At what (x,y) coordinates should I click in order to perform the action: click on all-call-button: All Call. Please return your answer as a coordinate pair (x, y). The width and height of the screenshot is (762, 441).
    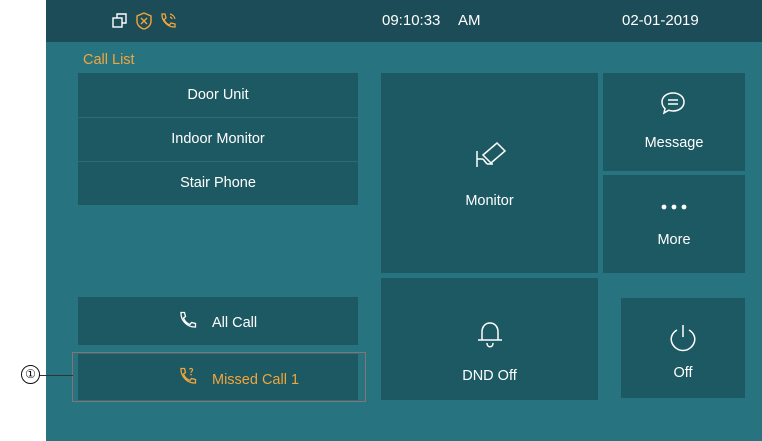
    Looking at the image, I should click on (218, 321).